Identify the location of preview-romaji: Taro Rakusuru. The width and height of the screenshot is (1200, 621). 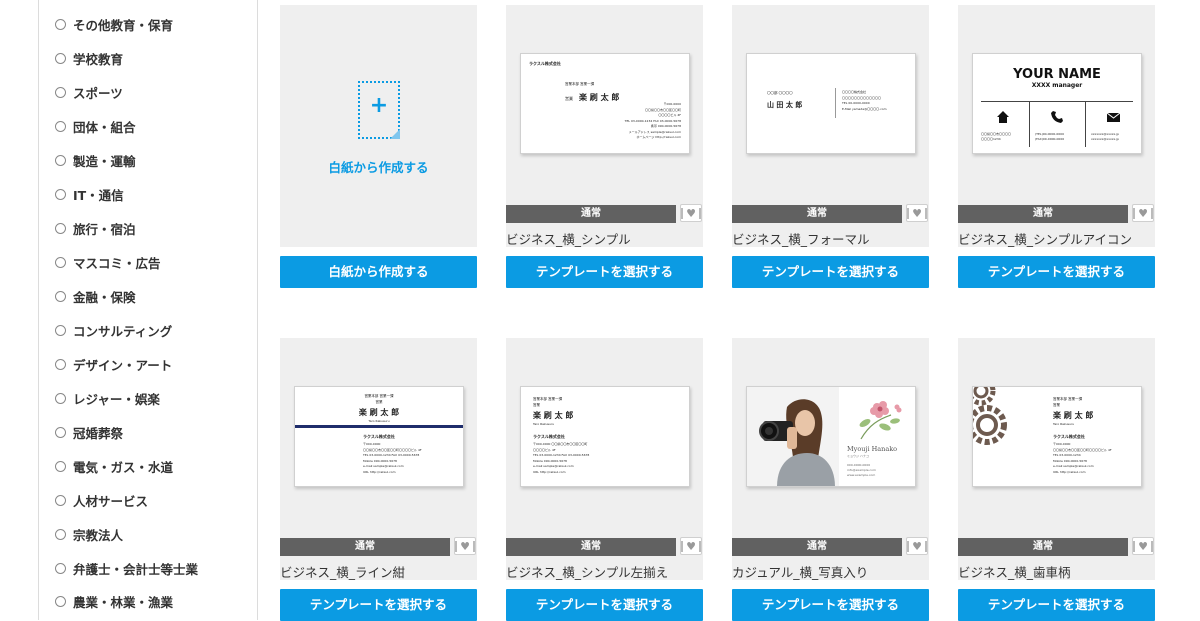
(379, 421).